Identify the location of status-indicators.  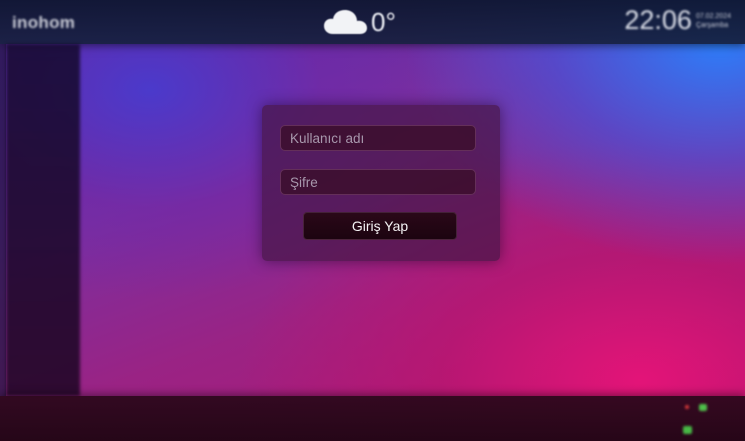
(701, 420).